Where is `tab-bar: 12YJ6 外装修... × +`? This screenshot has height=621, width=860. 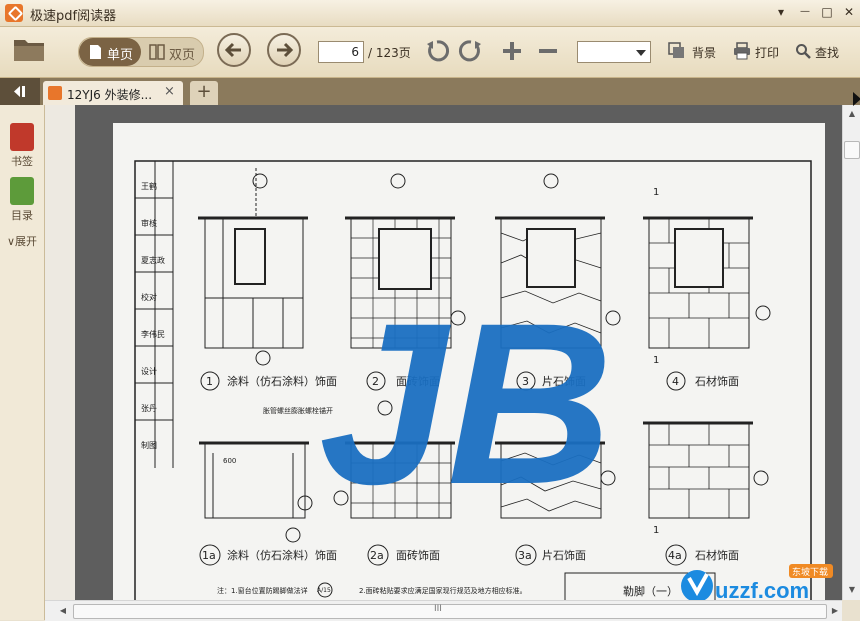
tab-bar: 12YJ6 外装修... × + is located at coordinates (430, 91).